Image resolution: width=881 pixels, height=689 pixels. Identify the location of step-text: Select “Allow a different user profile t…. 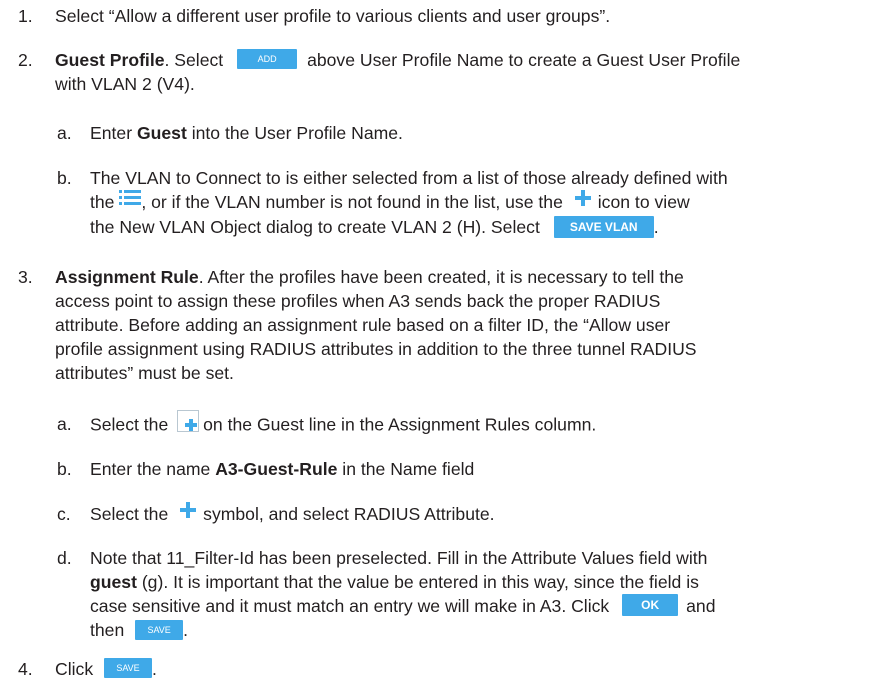
(333, 16).